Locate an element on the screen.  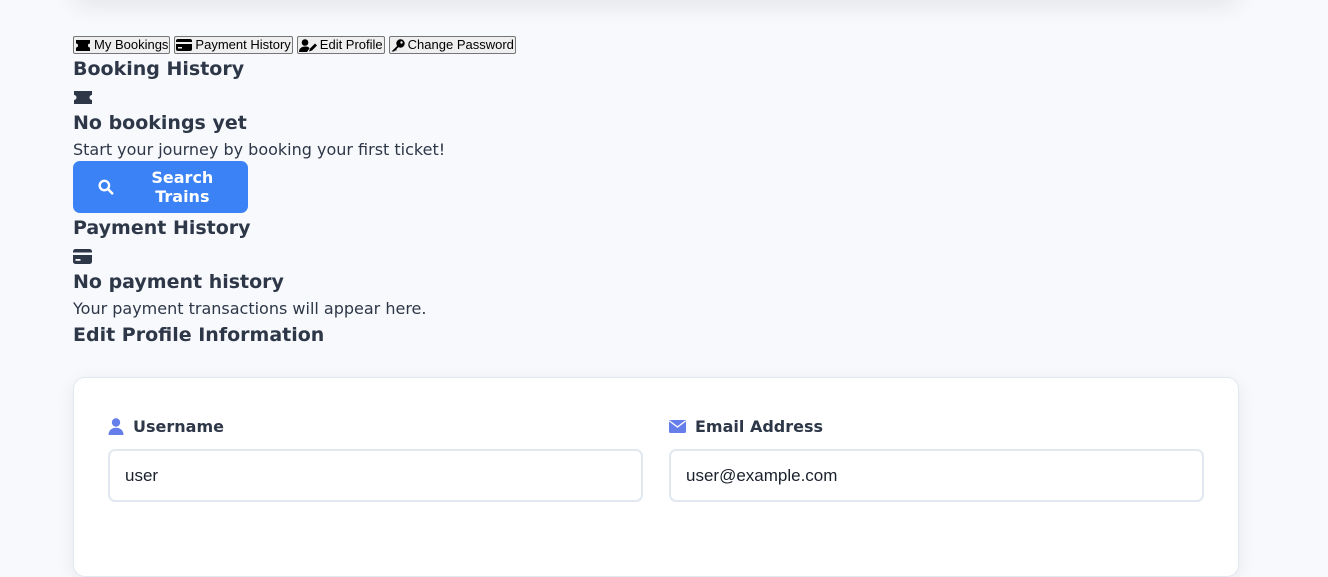
edit-profile-title: Edit Profile Information is located at coordinates (199, 335).